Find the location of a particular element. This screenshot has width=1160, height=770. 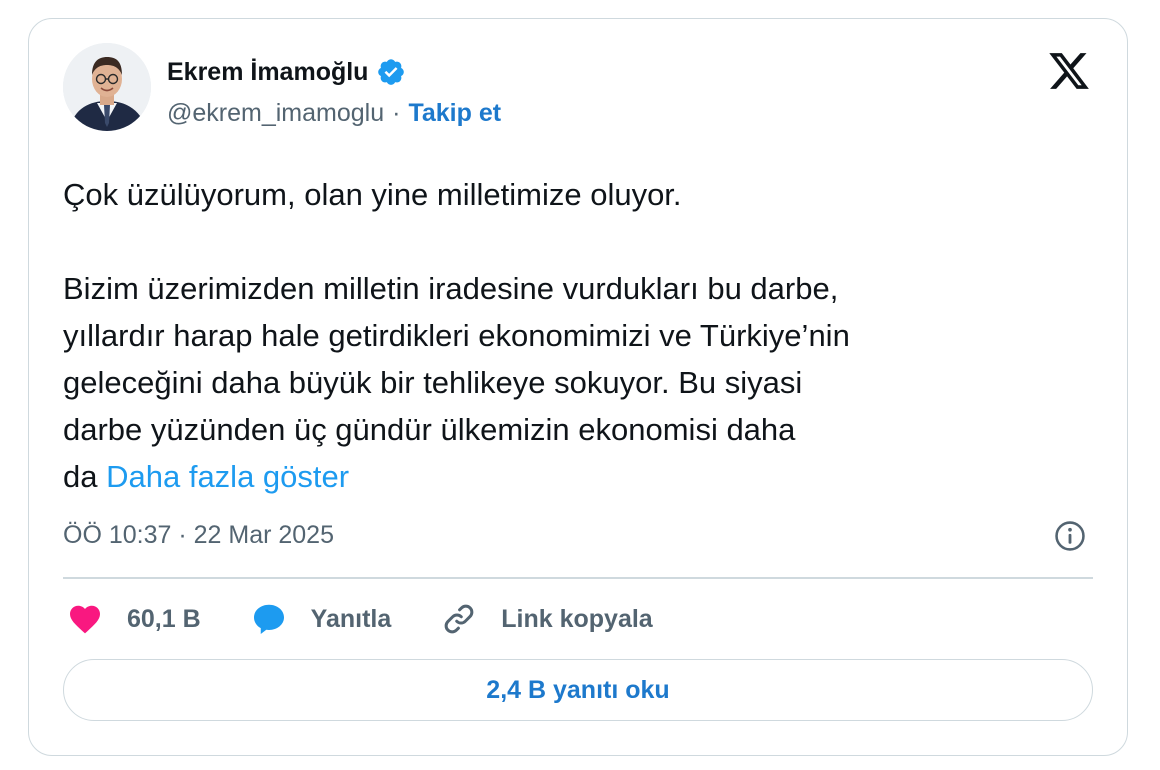

action-bar: 60,1 B Yanıtla Link kopyala is located at coordinates (385, 619).